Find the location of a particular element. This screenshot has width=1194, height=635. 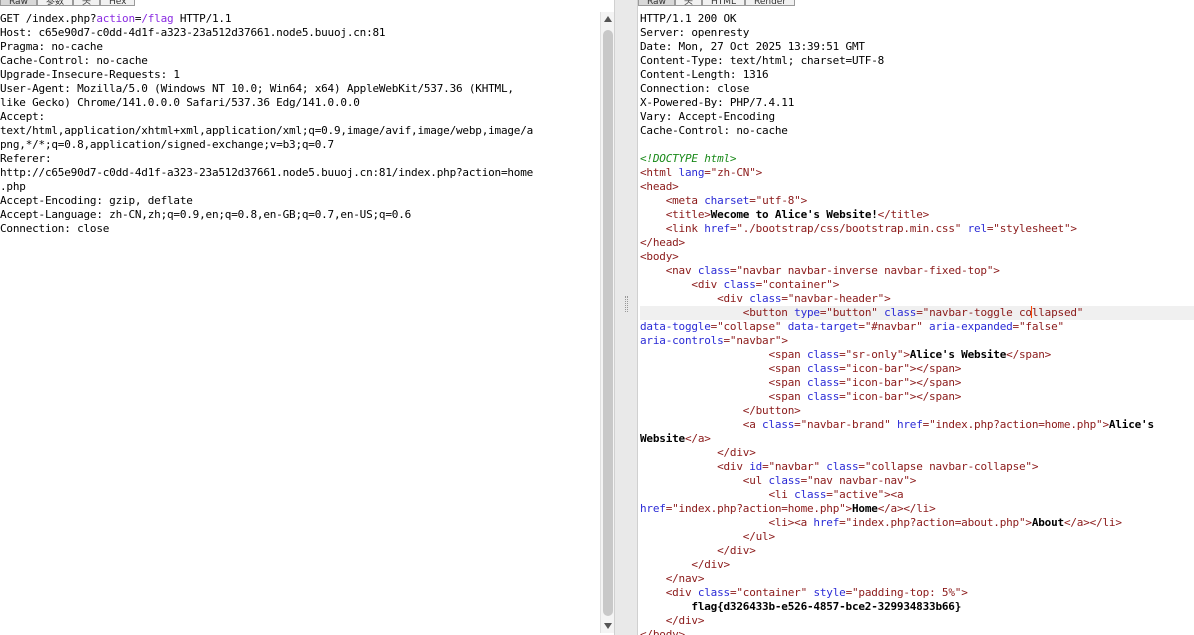

response-tab-html: HTML is located at coordinates (723, 3).